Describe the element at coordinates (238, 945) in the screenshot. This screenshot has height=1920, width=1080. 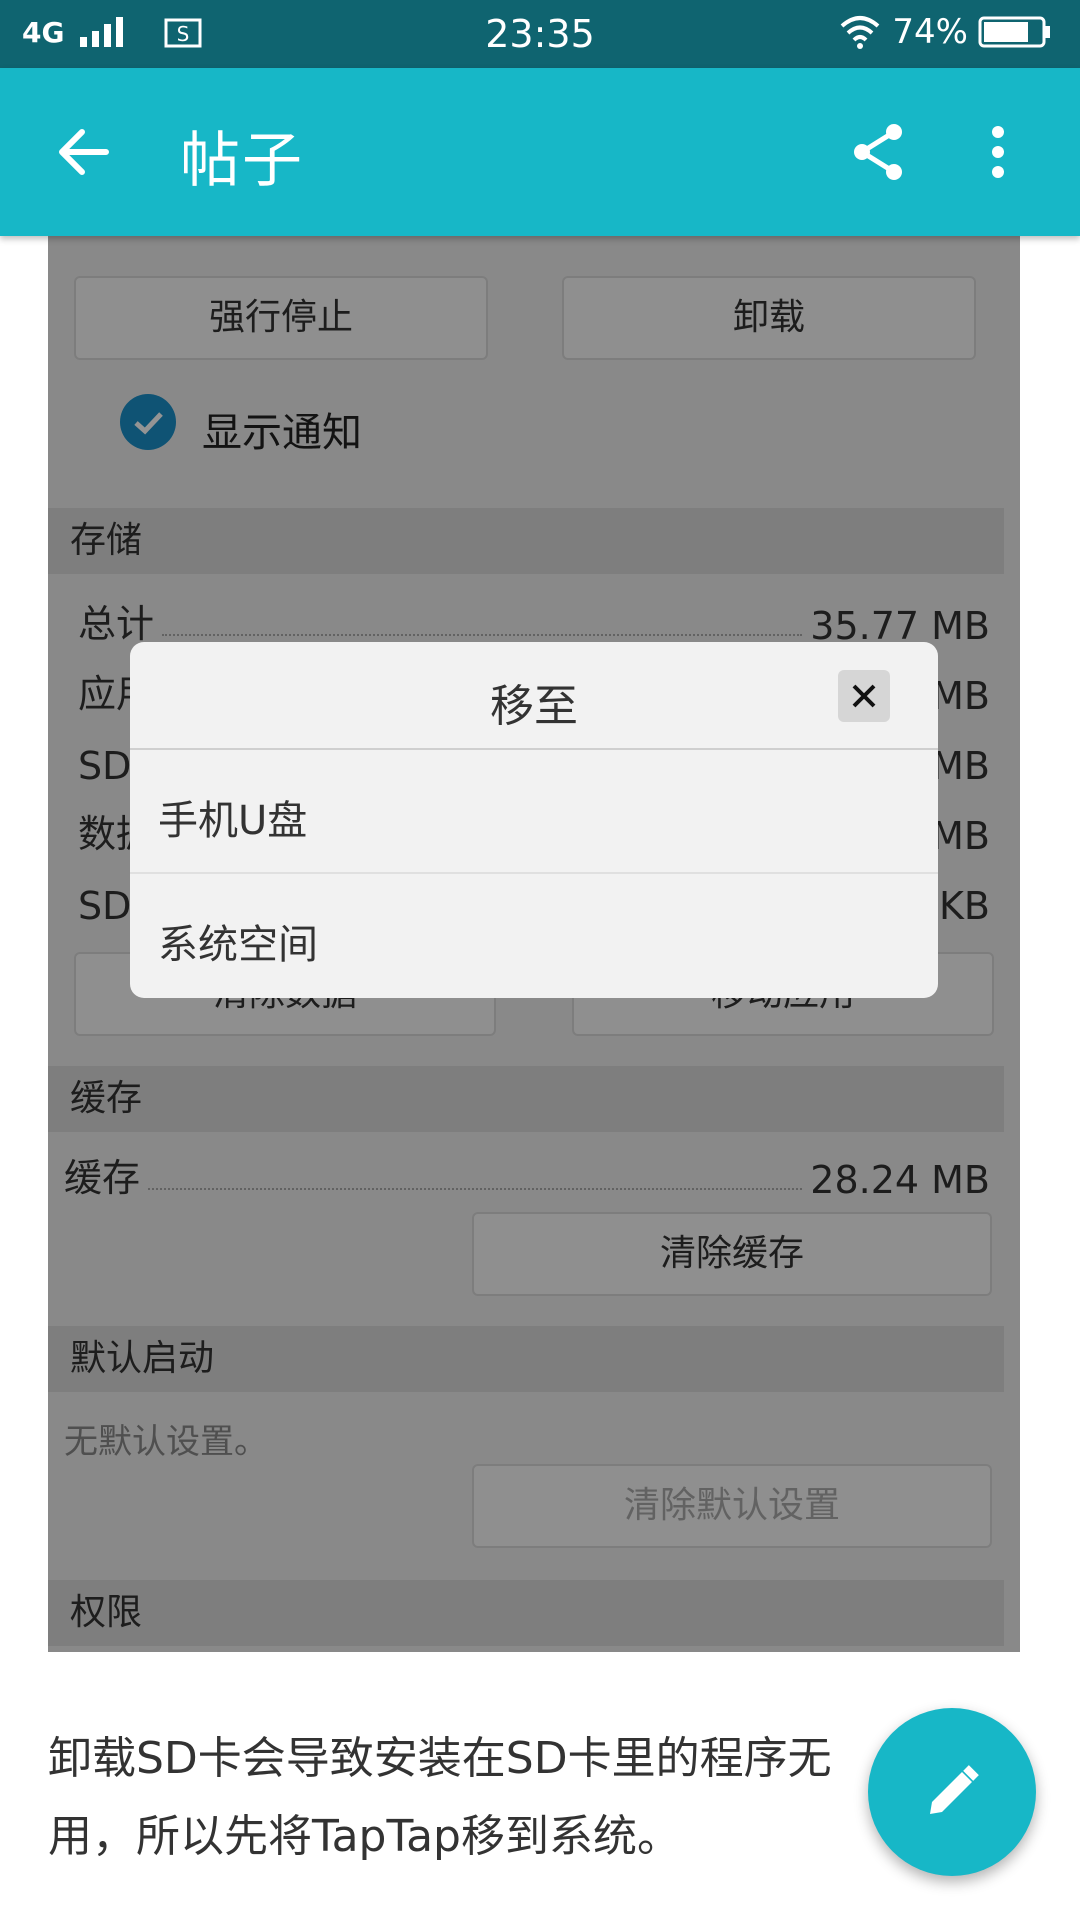
I see `option-system-space: 系统空间` at that location.